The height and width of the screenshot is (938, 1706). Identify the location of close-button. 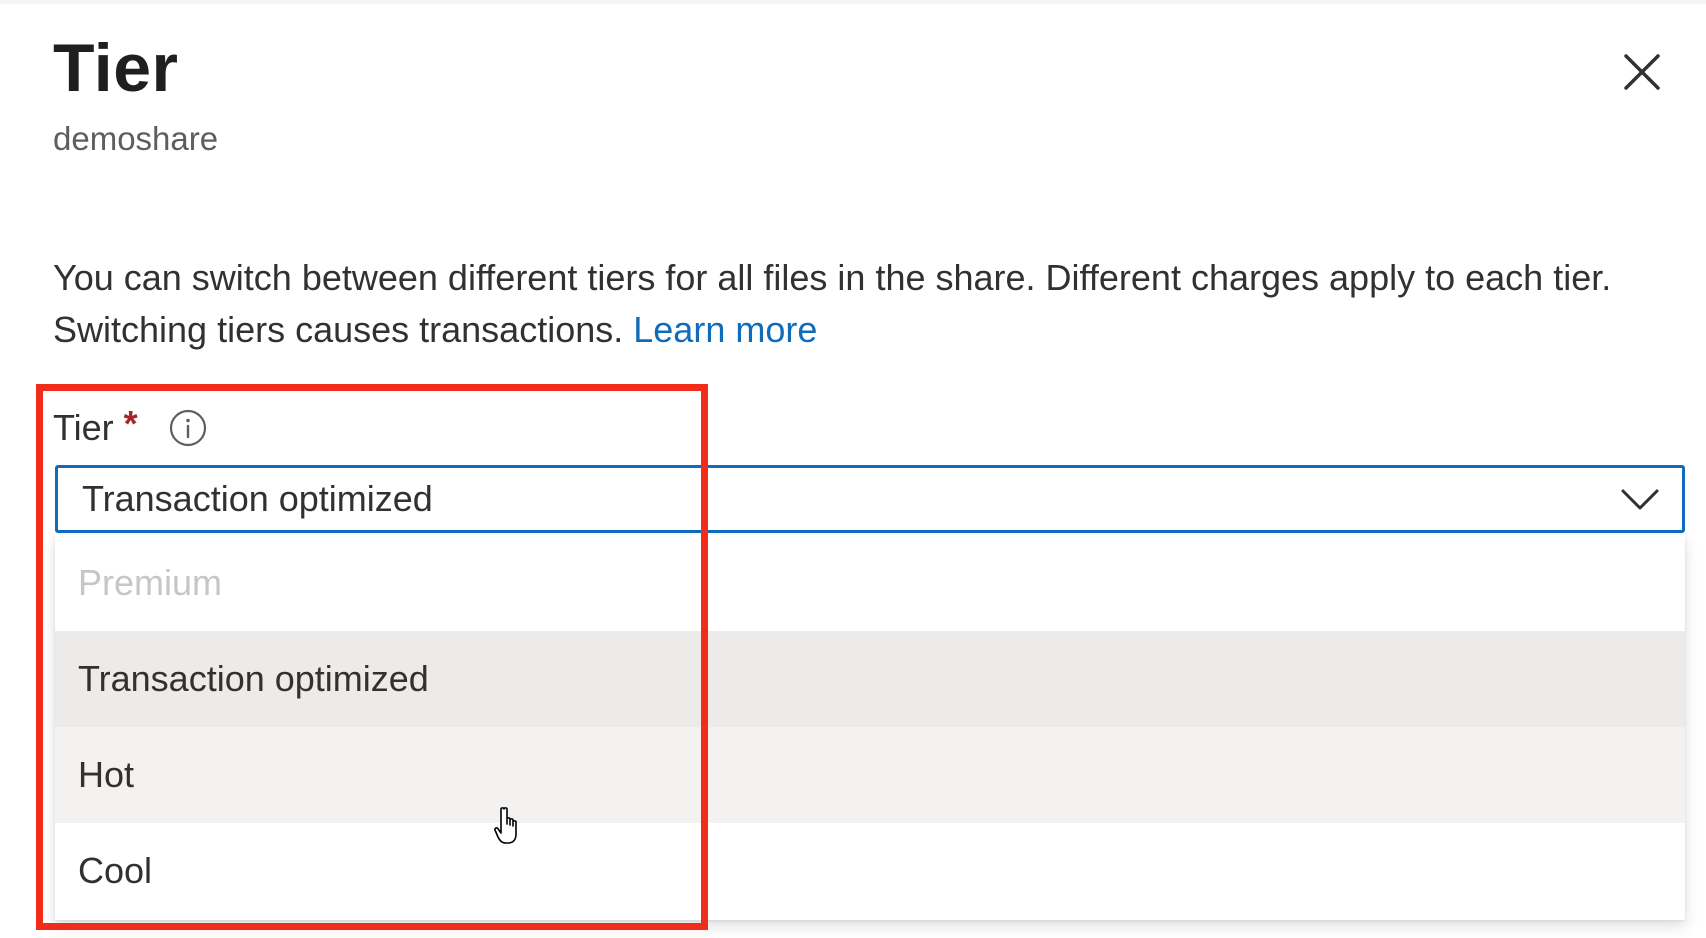
(1642, 72).